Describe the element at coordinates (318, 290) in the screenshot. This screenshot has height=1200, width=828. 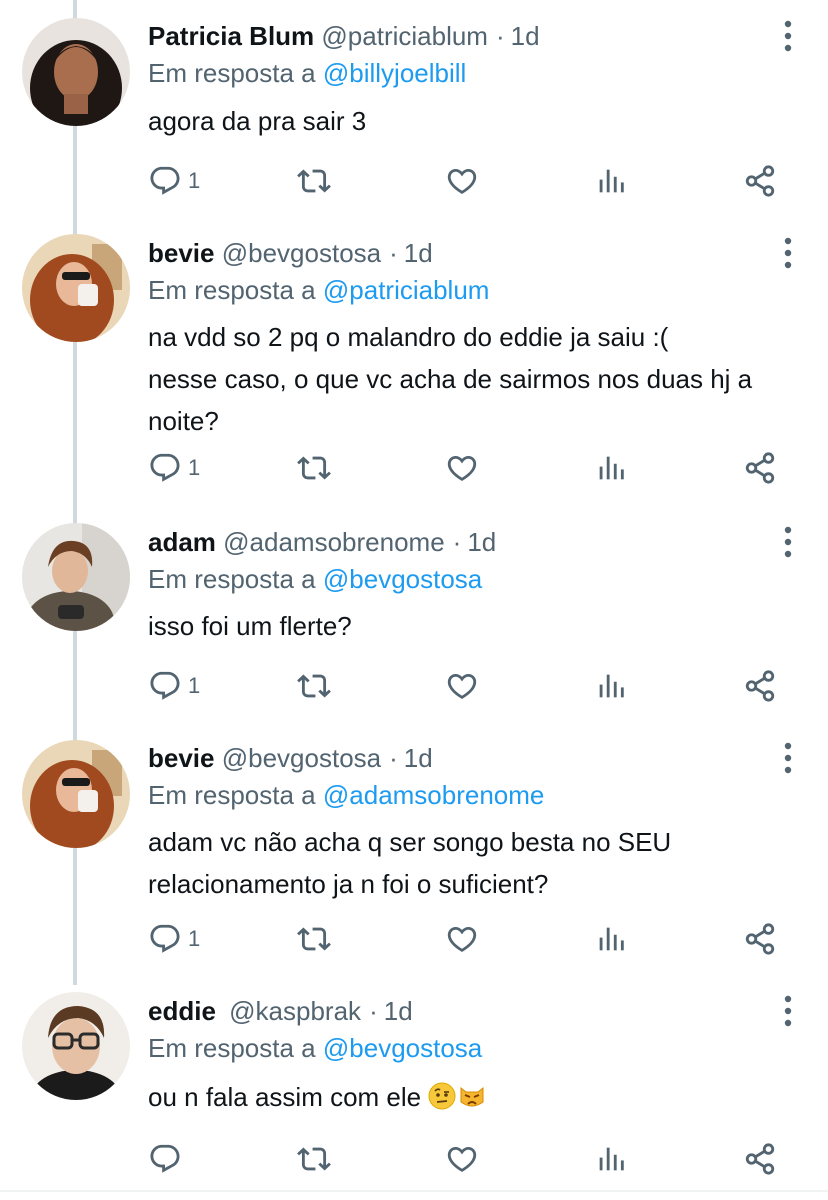
I see `reply-context: Em resposta a @patriciablum` at that location.